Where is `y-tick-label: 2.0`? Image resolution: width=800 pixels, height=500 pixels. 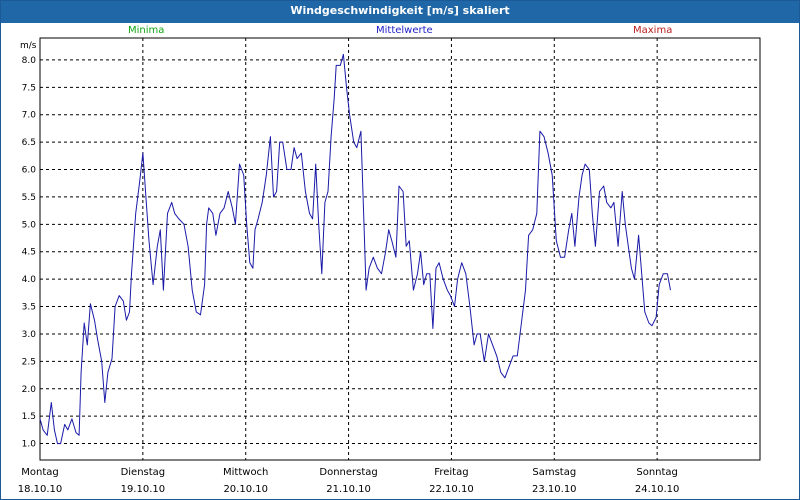
y-tick-label: 2.0 is located at coordinates (29, 390).